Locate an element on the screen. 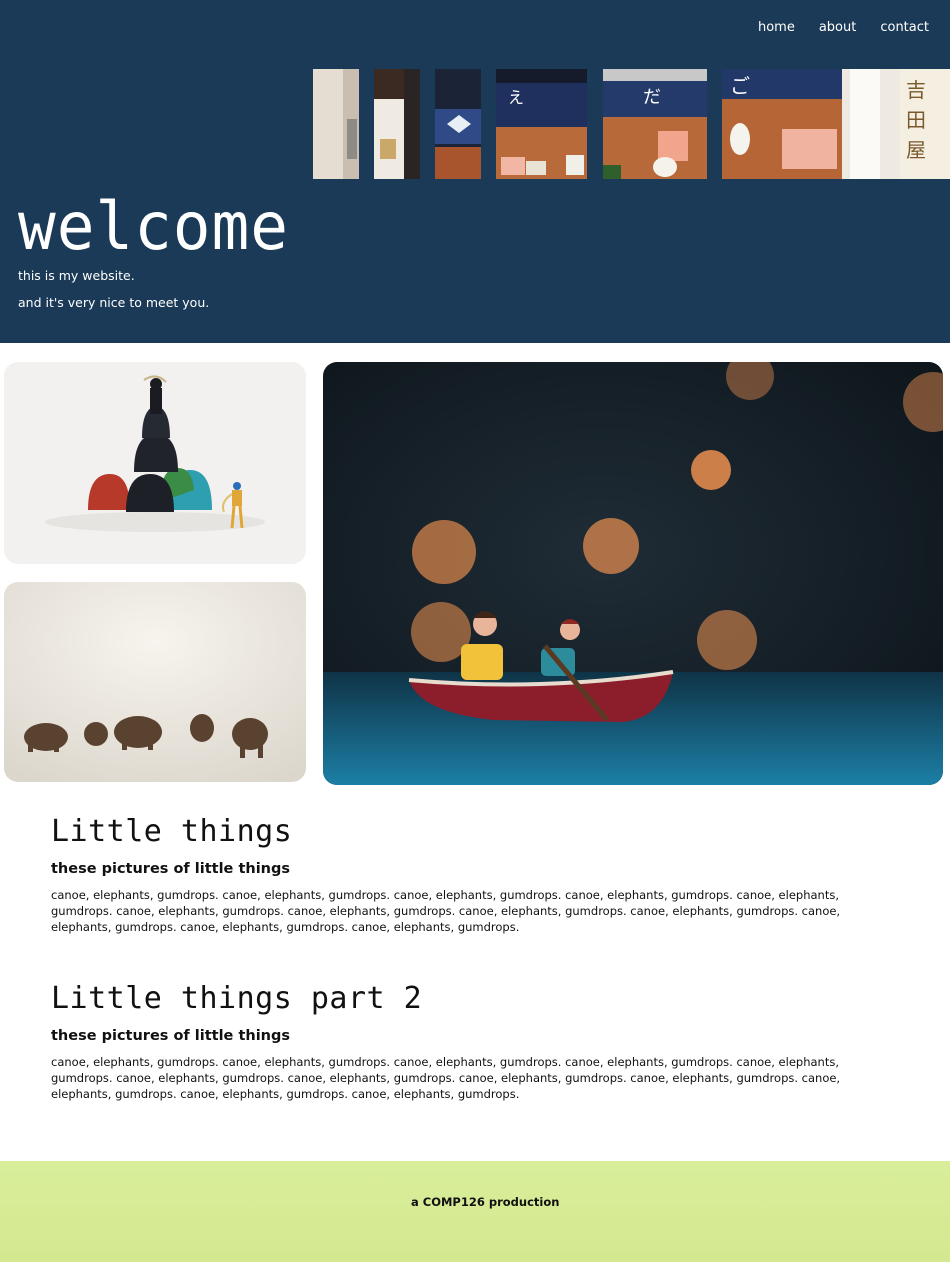  footer: a COMP126 production is located at coordinates (475, 1211).